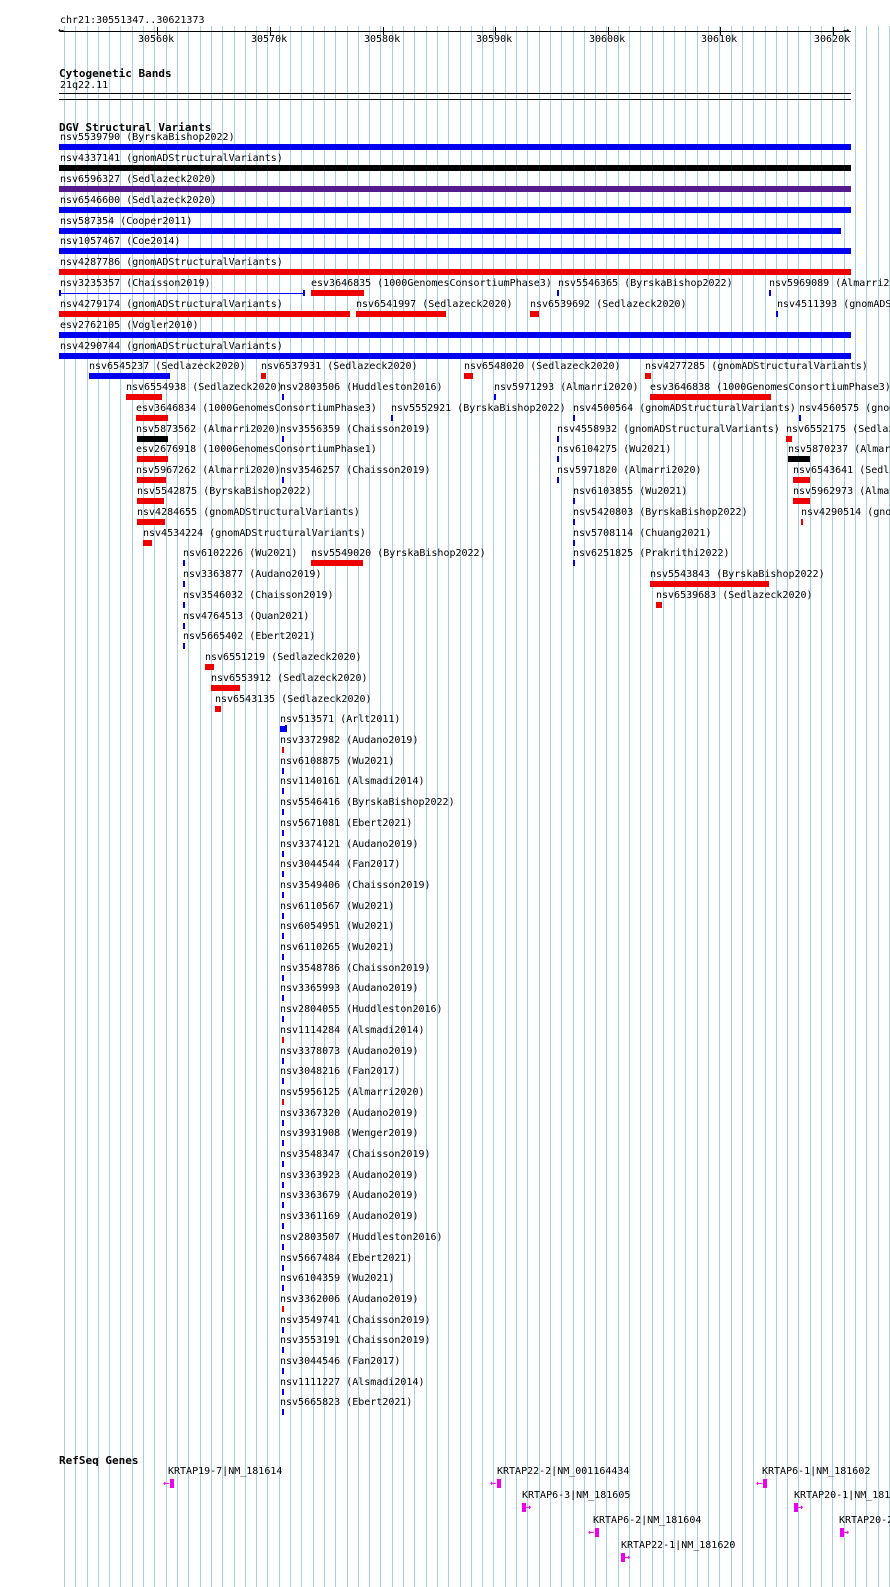 The width and height of the screenshot is (890, 1587). I want to click on variant-label: nsv513571 (Arlt2011), so click(340, 720).